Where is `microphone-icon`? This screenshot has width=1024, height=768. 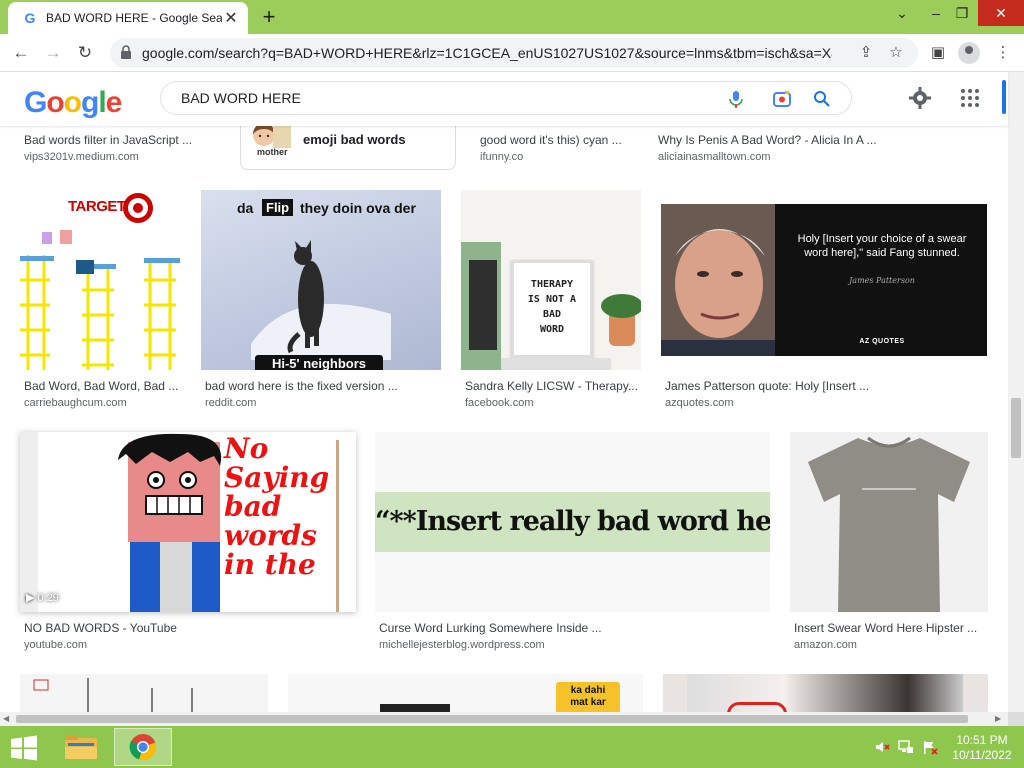 microphone-icon is located at coordinates (736, 99).